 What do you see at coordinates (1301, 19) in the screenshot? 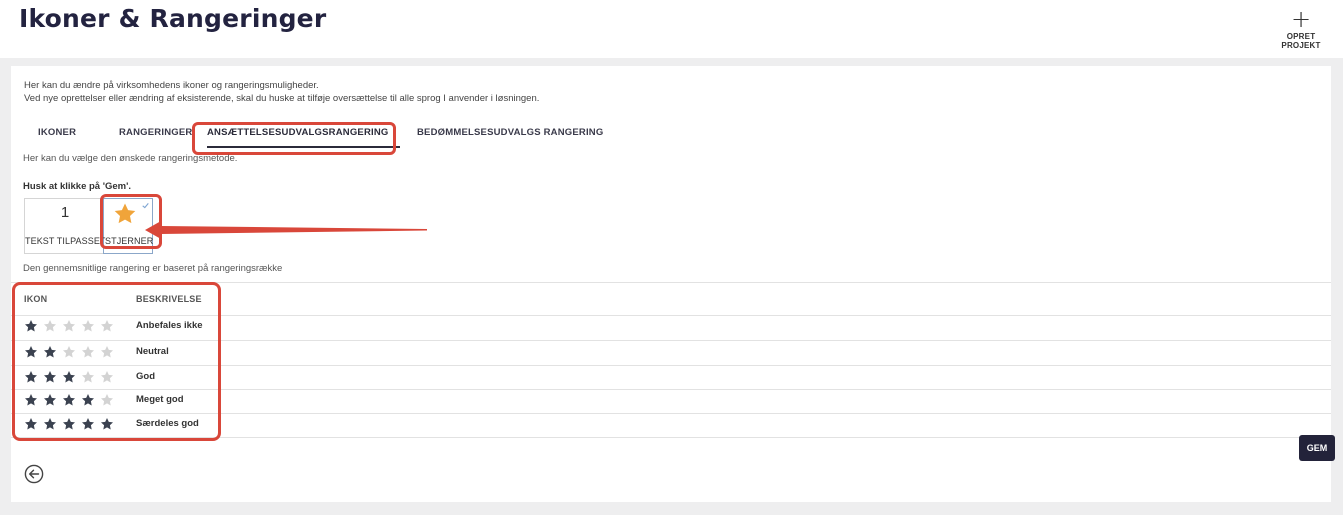
I see `plus-icon: +` at bounding box center [1301, 19].